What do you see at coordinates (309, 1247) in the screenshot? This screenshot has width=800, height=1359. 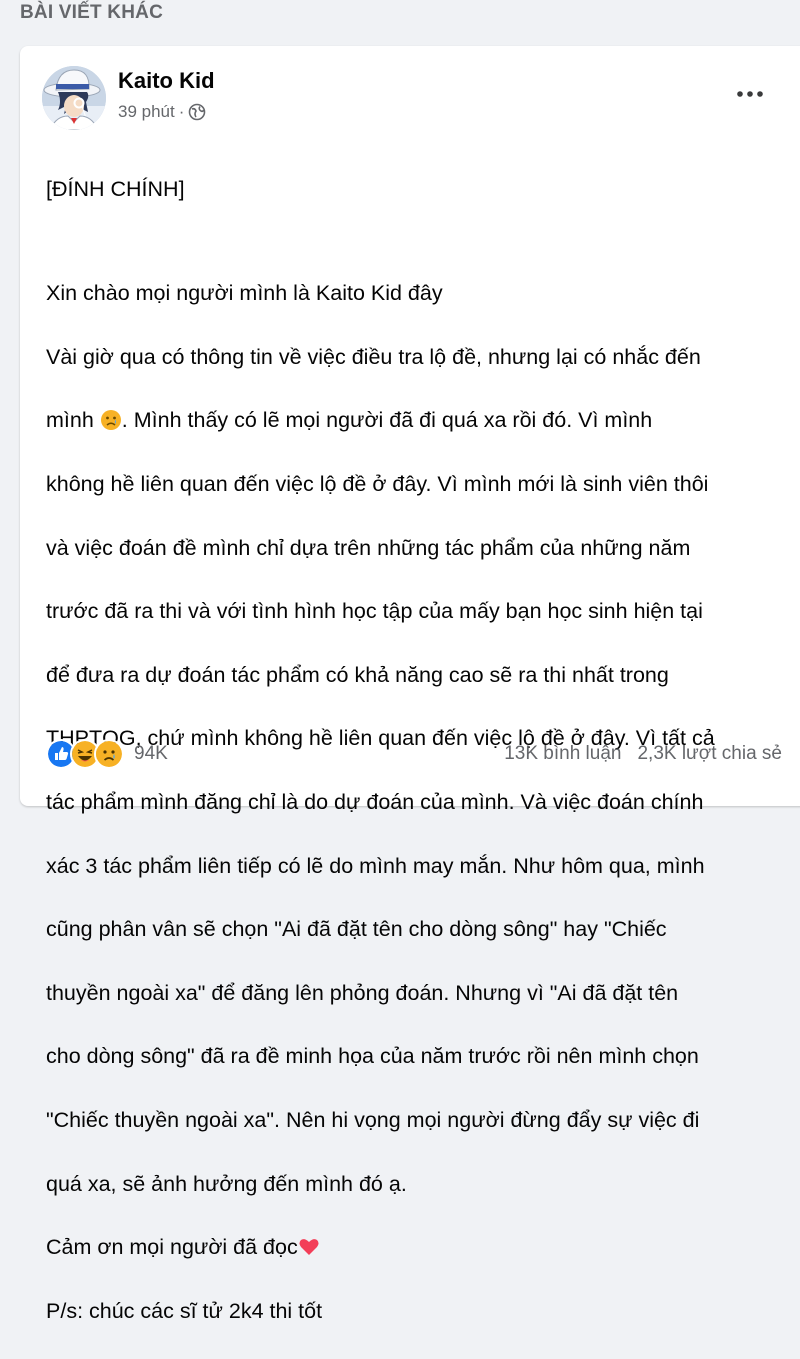 I see `heart-emoji-icon` at bounding box center [309, 1247].